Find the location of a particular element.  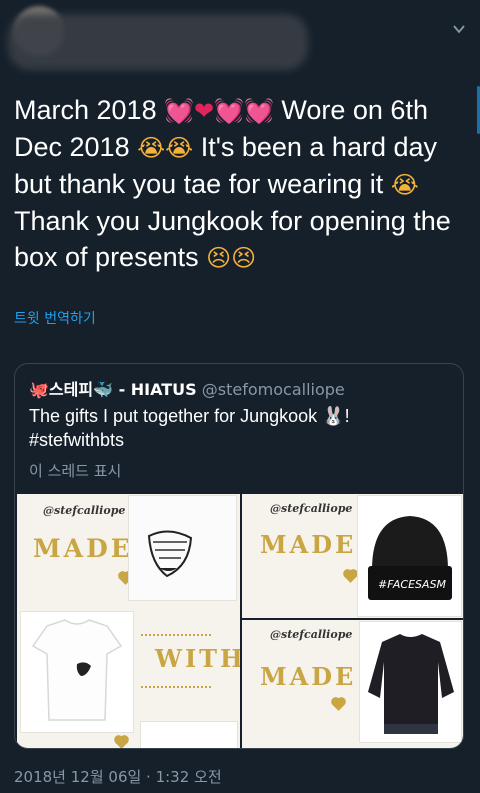

garment-photo is located at coordinates (189, 735).